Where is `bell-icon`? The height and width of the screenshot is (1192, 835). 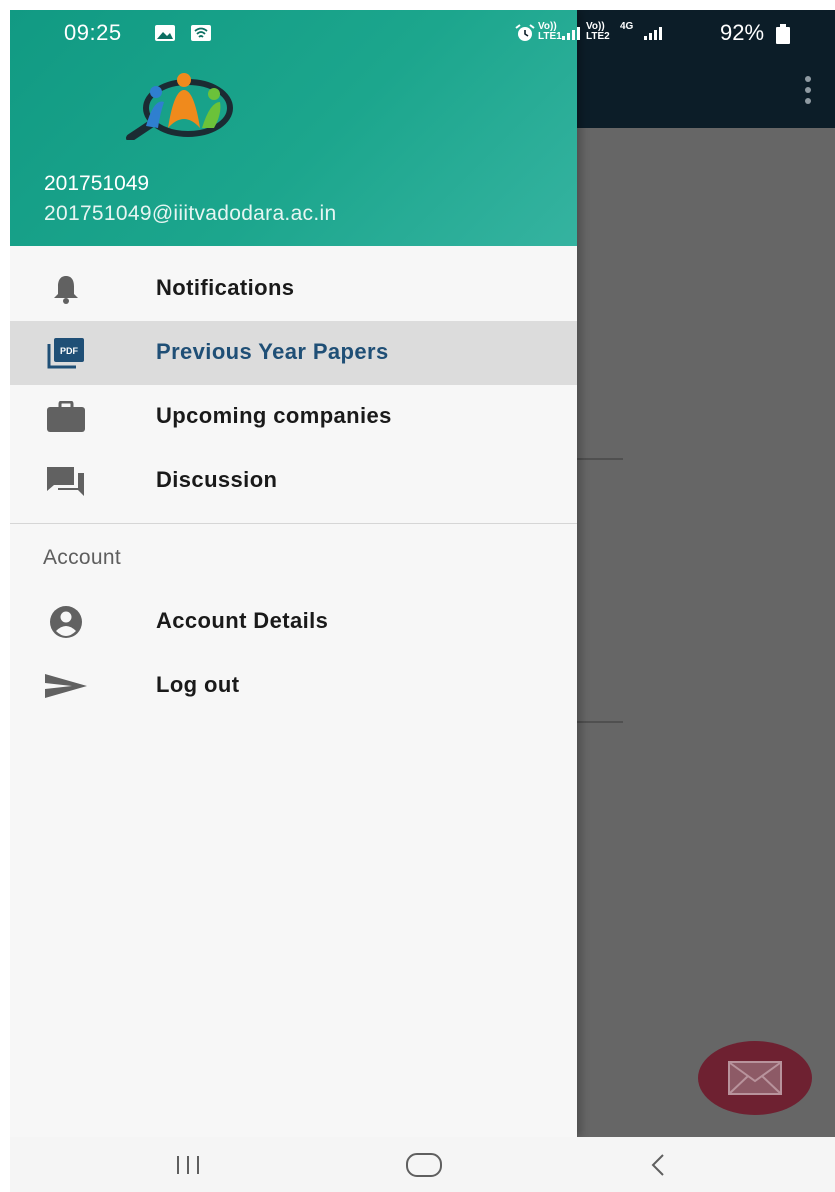 bell-icon is located at coordinates (66, 289).